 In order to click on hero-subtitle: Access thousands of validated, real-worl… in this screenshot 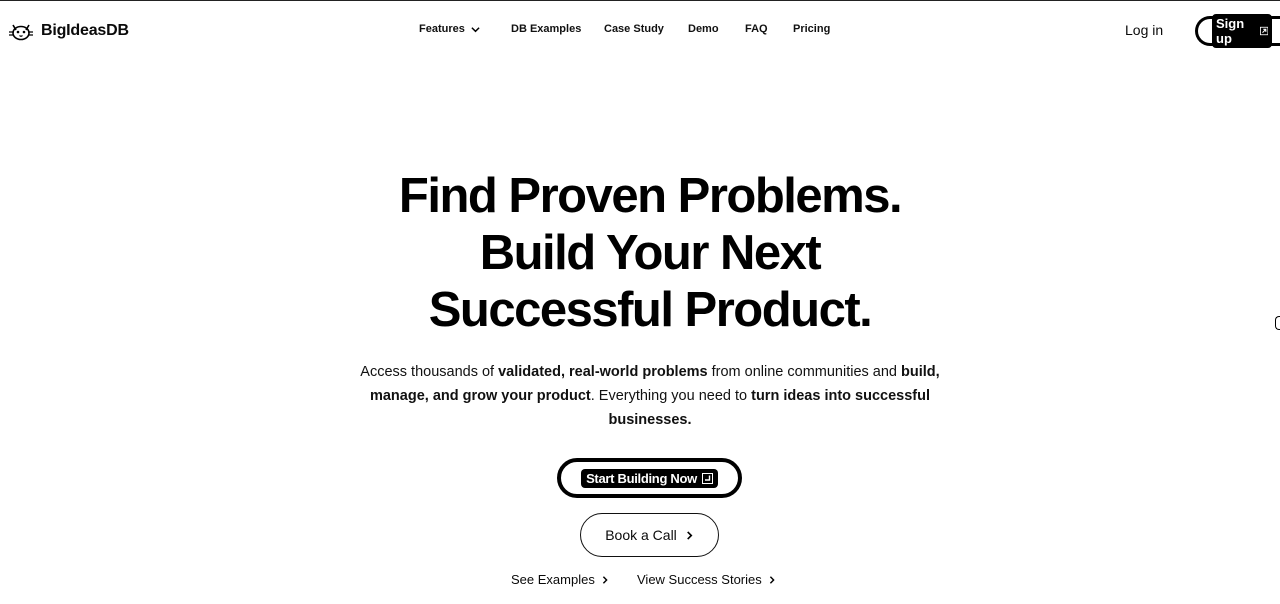, I will do `click(650, 396)`.